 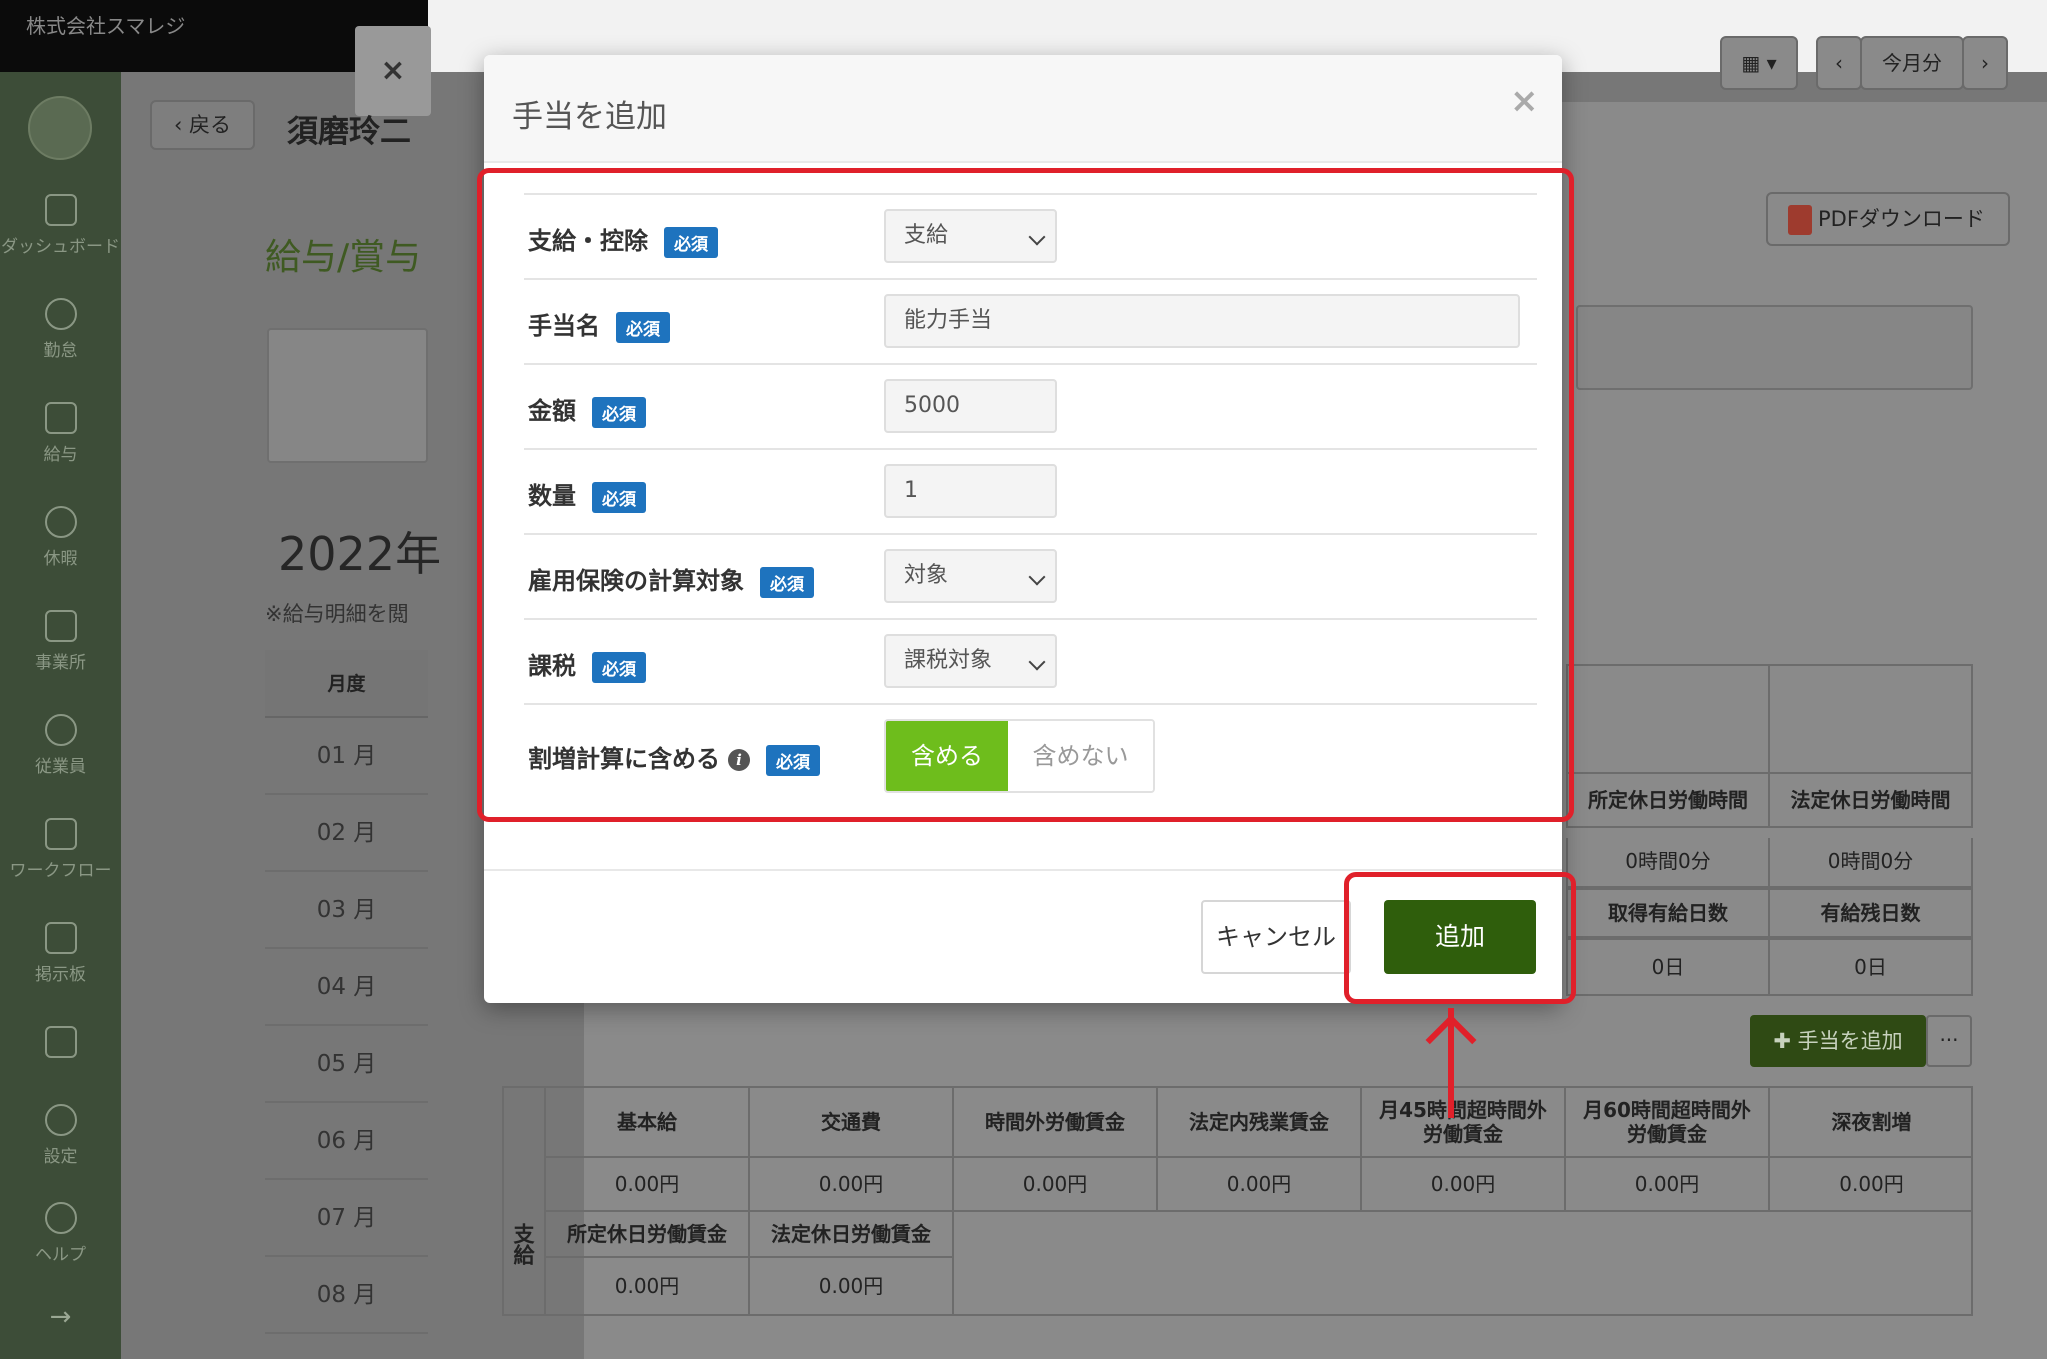 What do you see at coordinates (552, 411) in the screenshot?
I see `field-label-text: 金額` at bounding box center [552, 411].